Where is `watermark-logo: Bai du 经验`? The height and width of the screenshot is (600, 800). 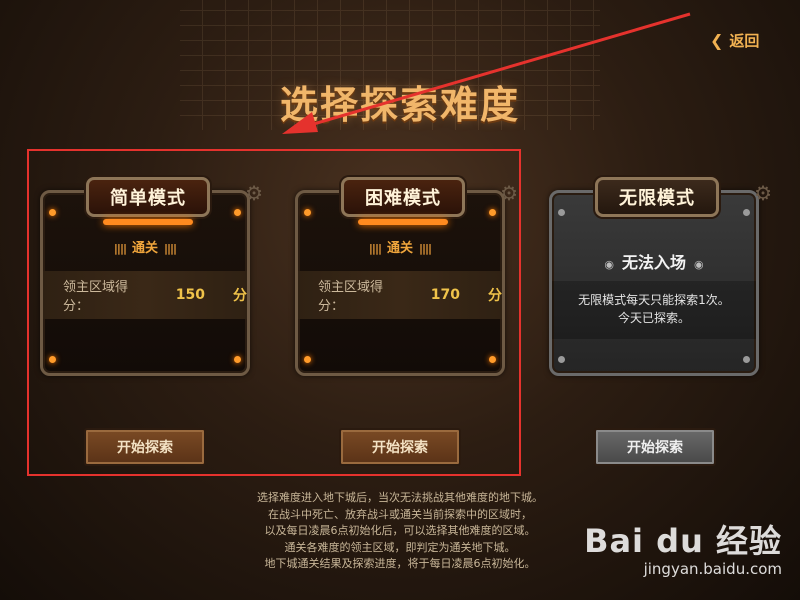
watermark-logo: Bai du 经验 is located at coordinates (683, 541).